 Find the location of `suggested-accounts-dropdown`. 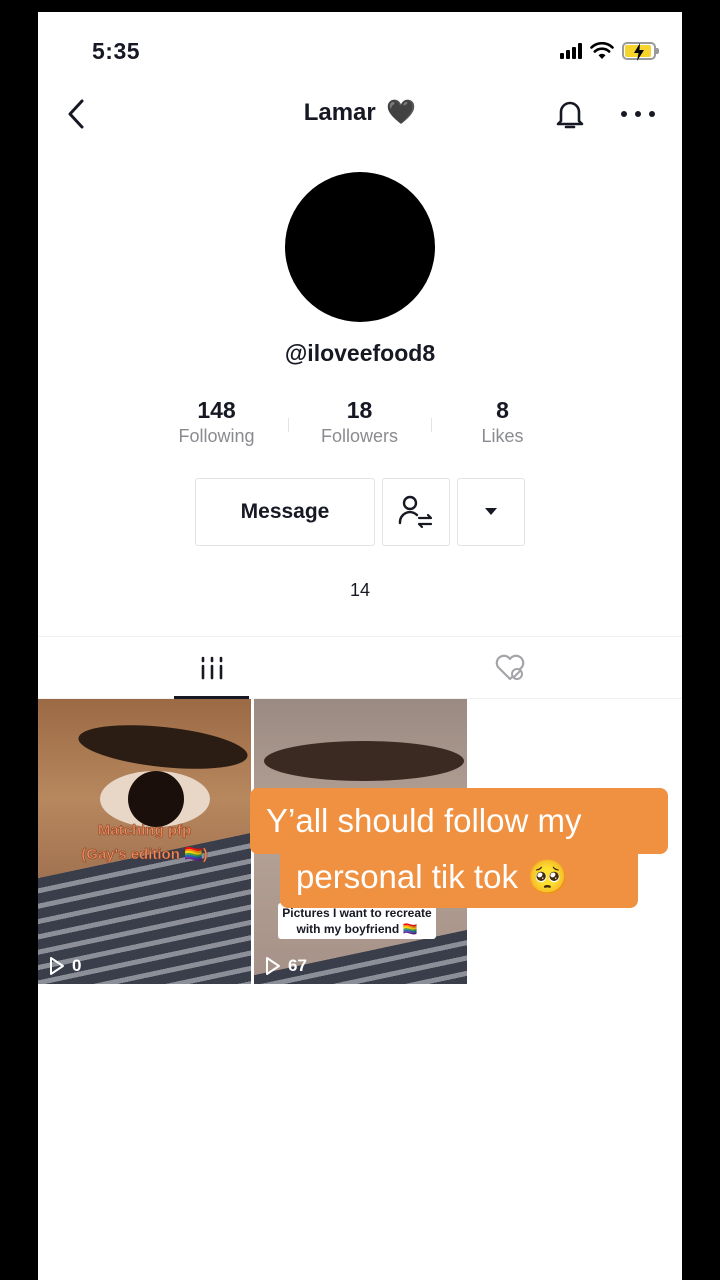

suggested-accounts-dropdown is located at coordinates (491, 512).